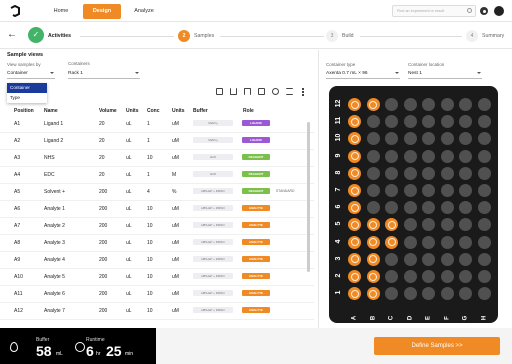 The width and height of the screenshot is (512, 364). What do you see at coordinates (493, 36) in the screenshot?
I see `step-4-label: Summary` at bounding box center [493, 36].